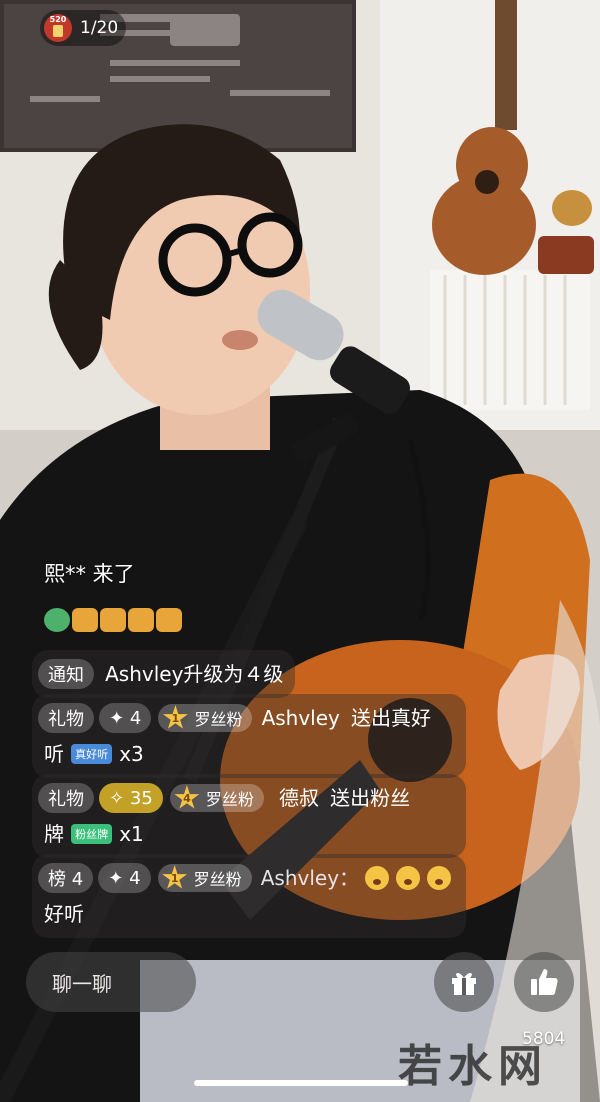 The height and width of the screenshot is (1102, 600). What do you see at coordinates (66, 674) in the screenshot?
I see `notice-tag: 通知` at bounding box center [66, 674].